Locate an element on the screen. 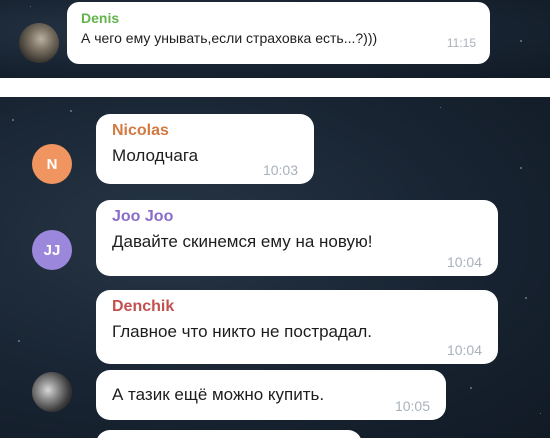 Image resolution: width=550 pixels, height=438 pixels. avatar-joo-joo: JJ is located at coordinates (52, 250).